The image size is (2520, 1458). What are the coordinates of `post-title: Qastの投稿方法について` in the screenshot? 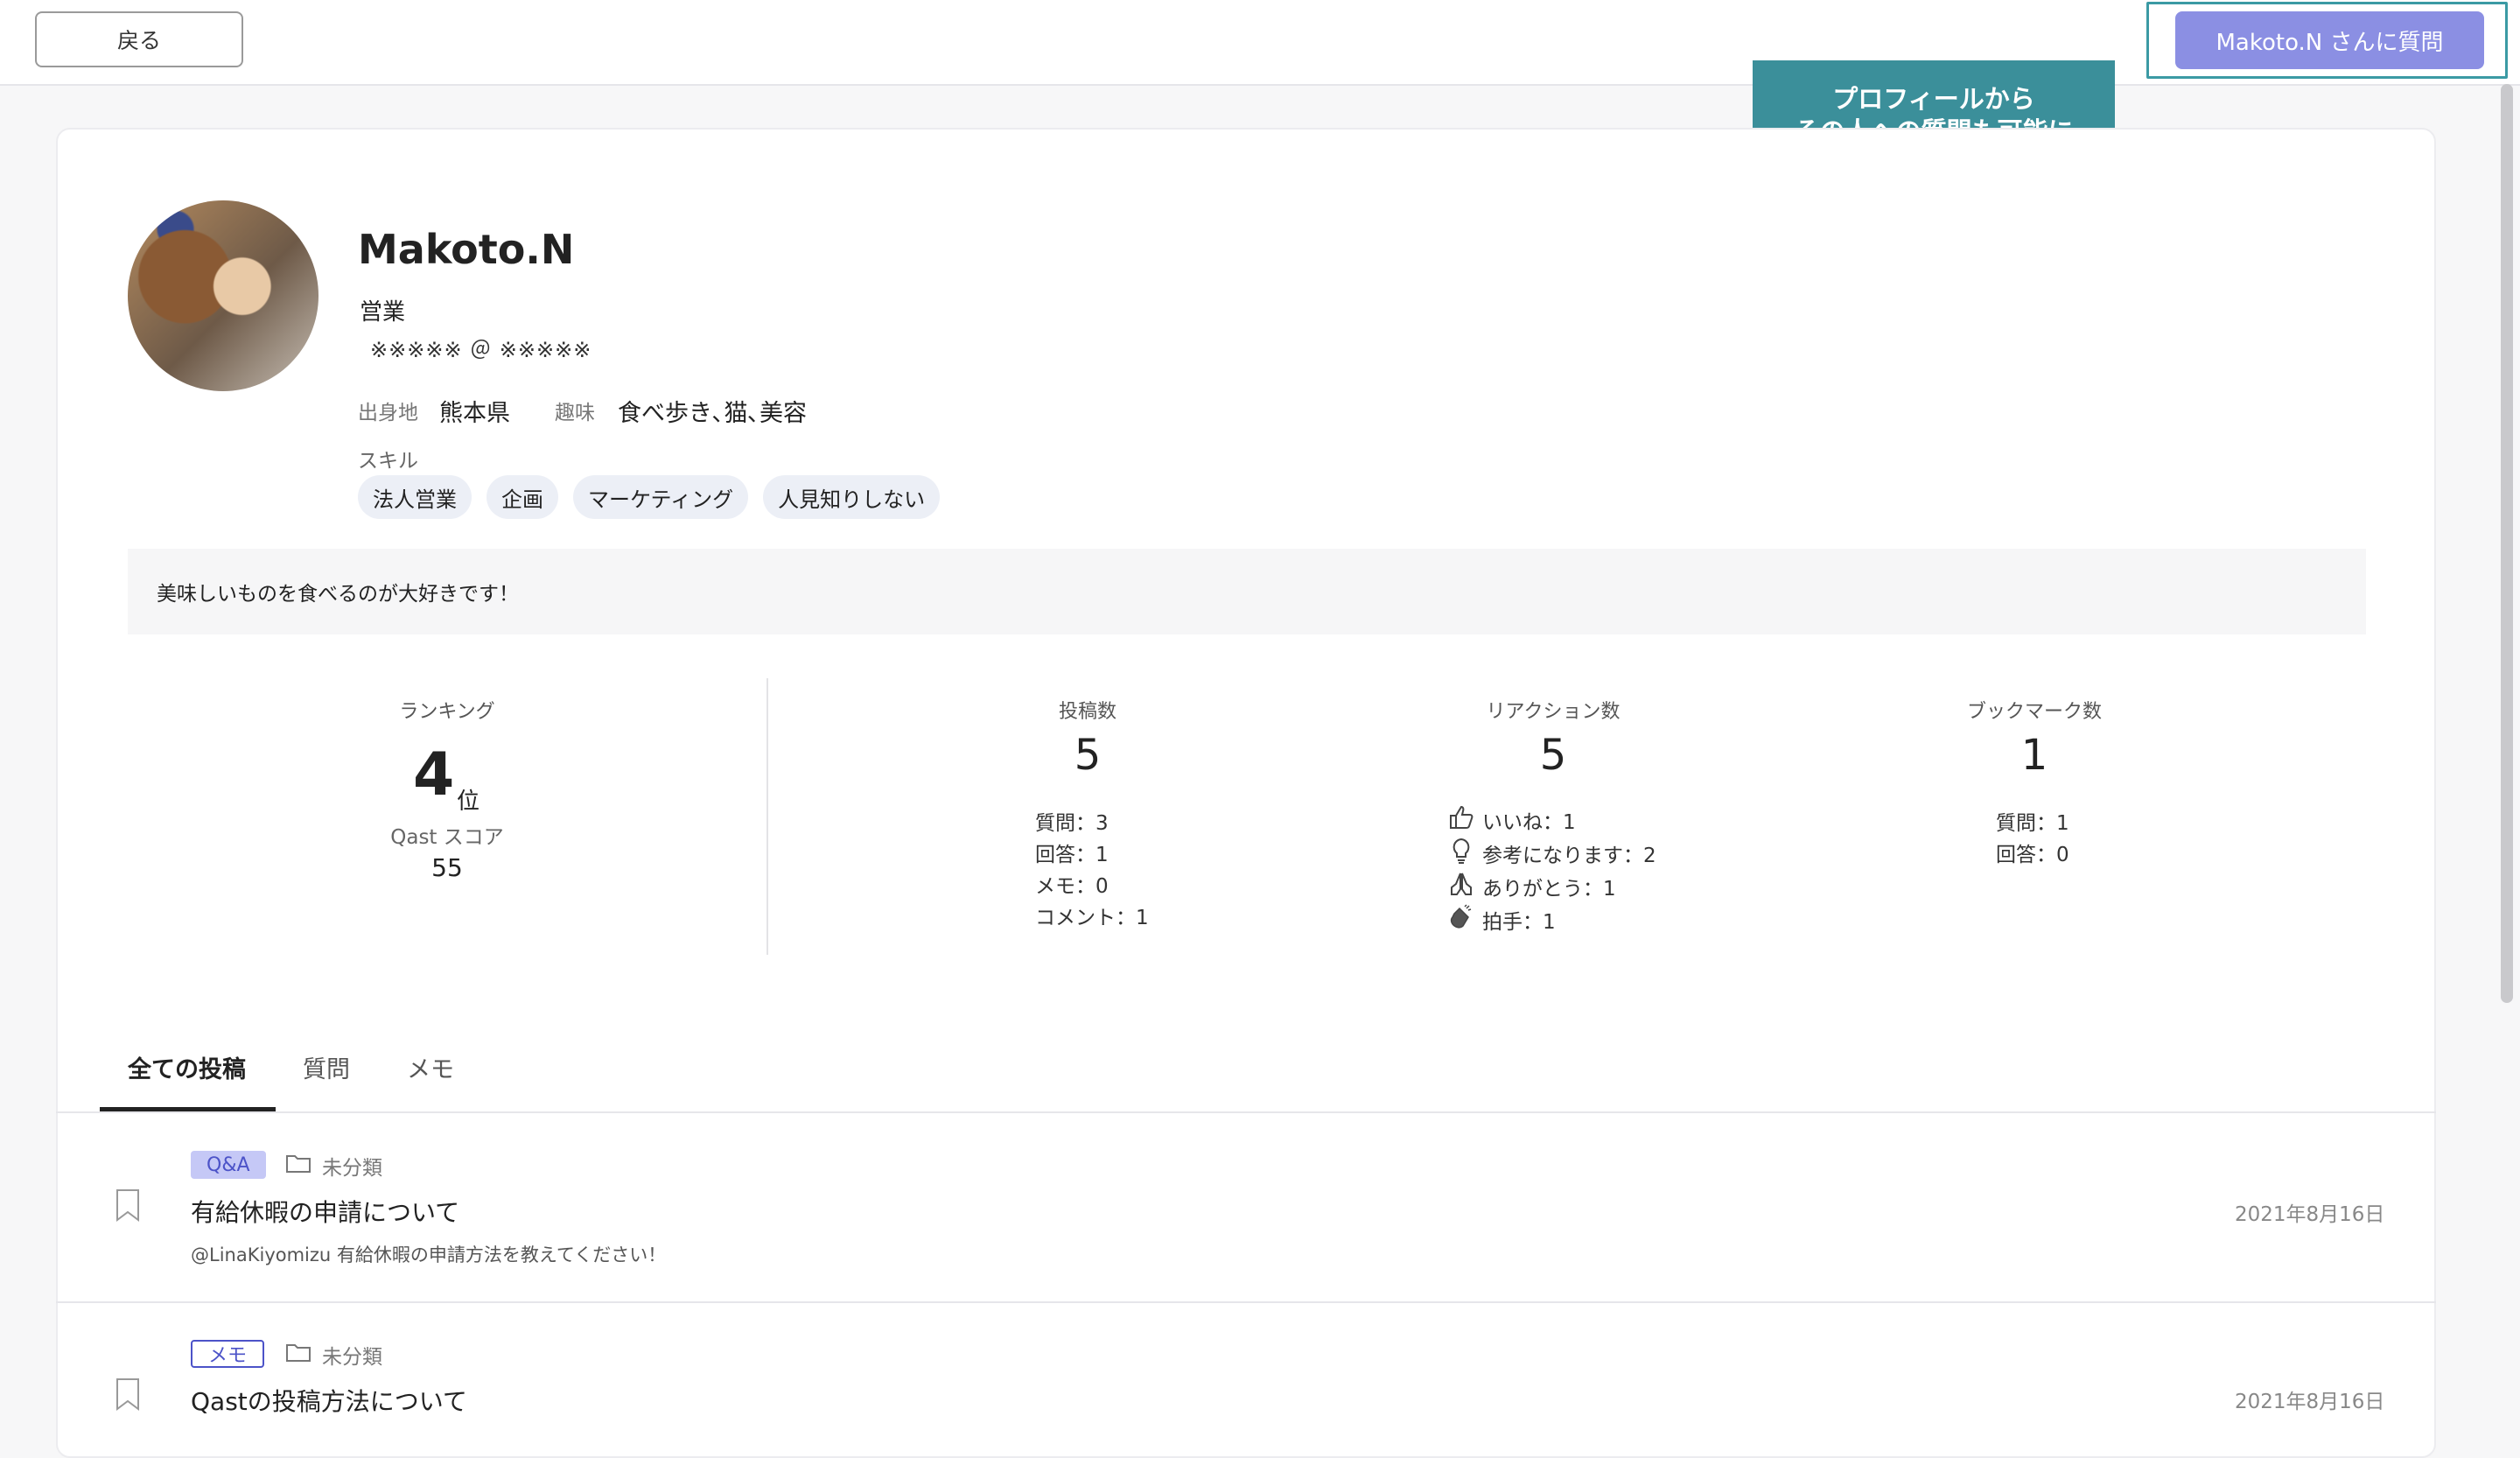 It's located at (329, 1400).